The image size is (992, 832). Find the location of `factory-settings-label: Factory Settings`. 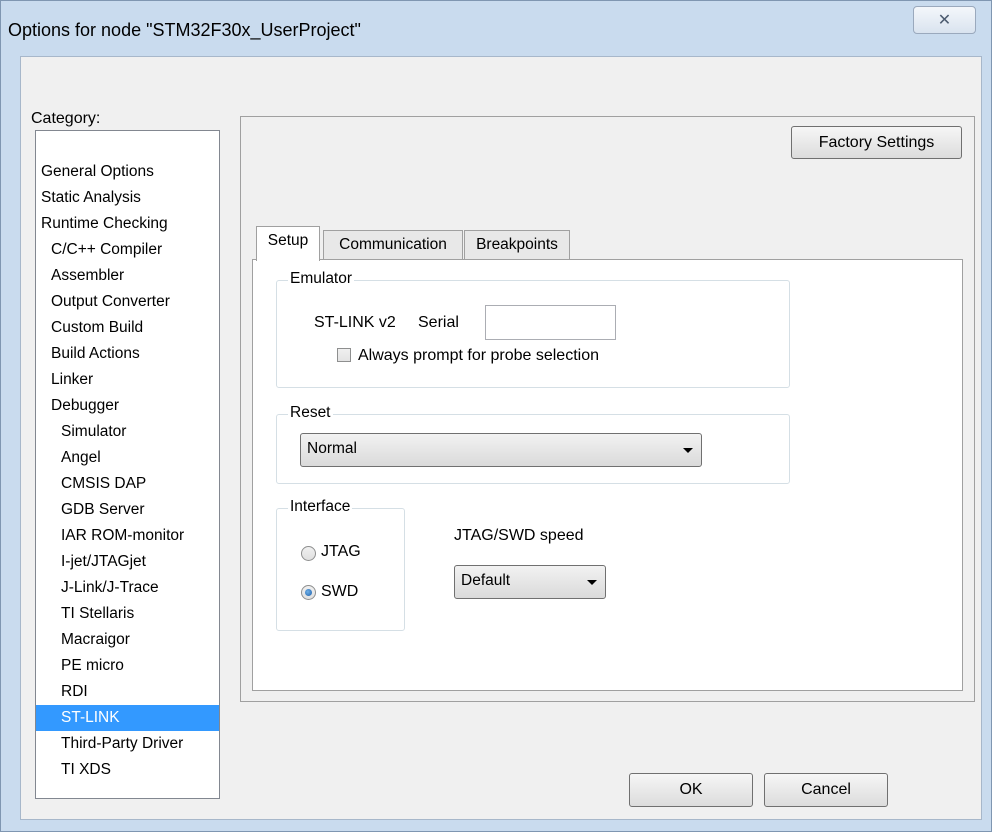

factory-settings-label: Factory Settings is located at coordinates (876, 142).